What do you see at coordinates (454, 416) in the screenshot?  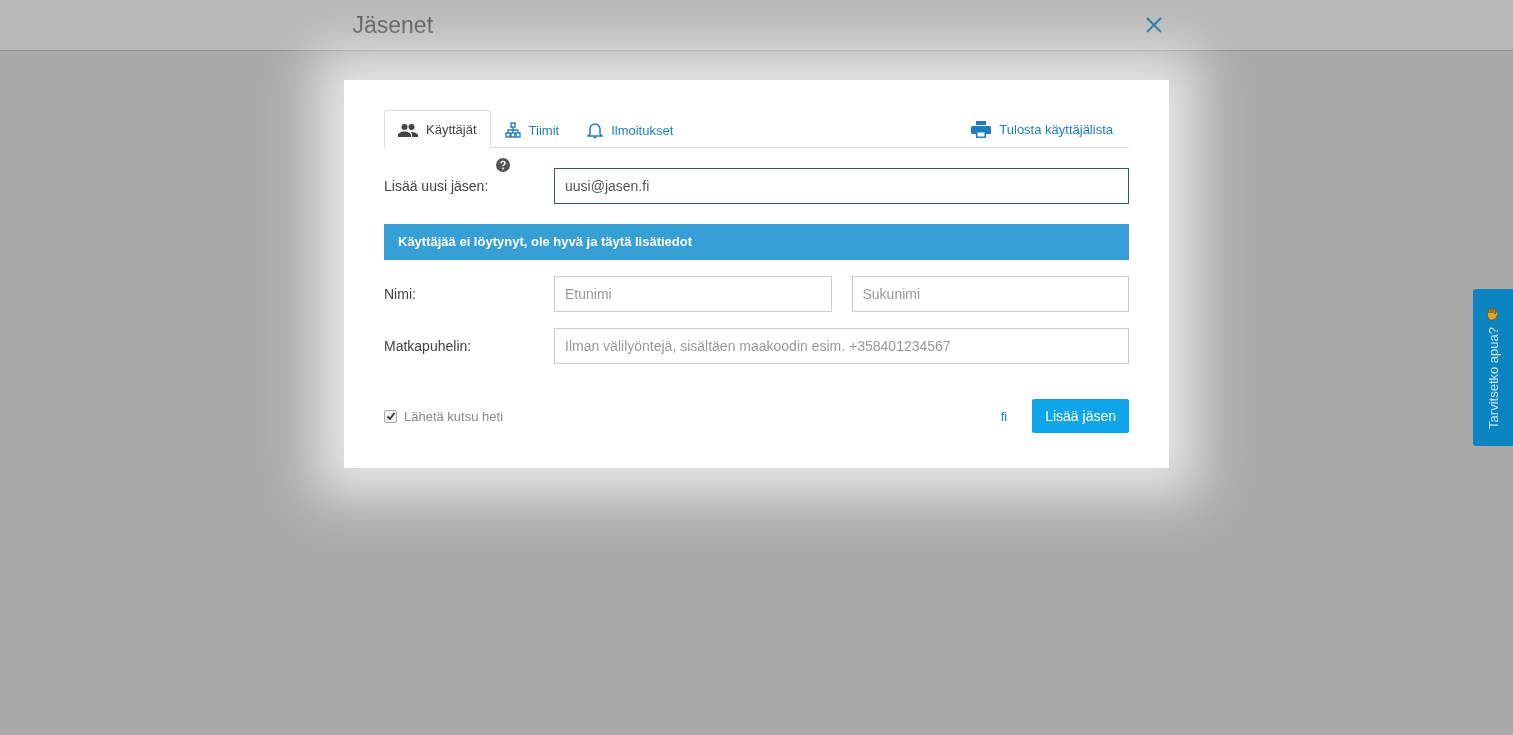 I see `checkbox-label: Lähetä kutsu heti` at bounding box center [454, 416].